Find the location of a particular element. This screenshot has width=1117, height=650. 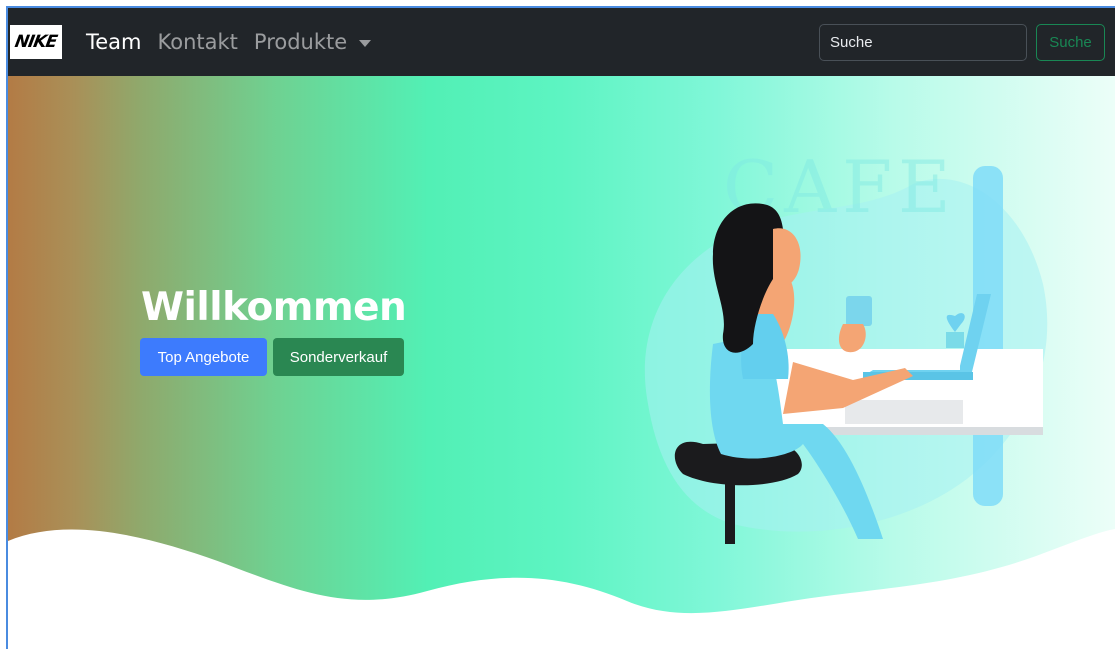

top-angebote-button: Top Angebote is located at coordinates (203, 357).